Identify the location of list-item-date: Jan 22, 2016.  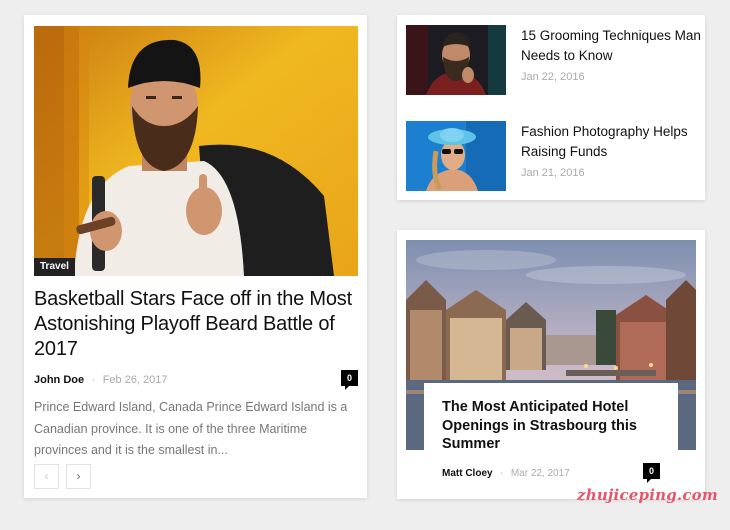
(553, 77).